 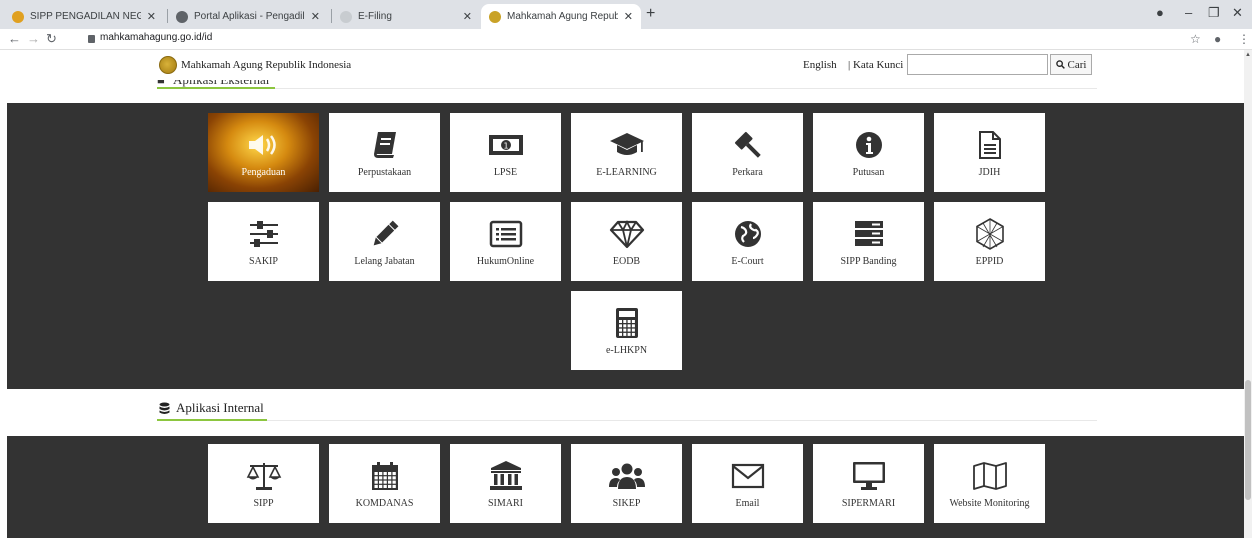 I want to click on app-card-label: HukumOnline, so click(x=505, y=261).